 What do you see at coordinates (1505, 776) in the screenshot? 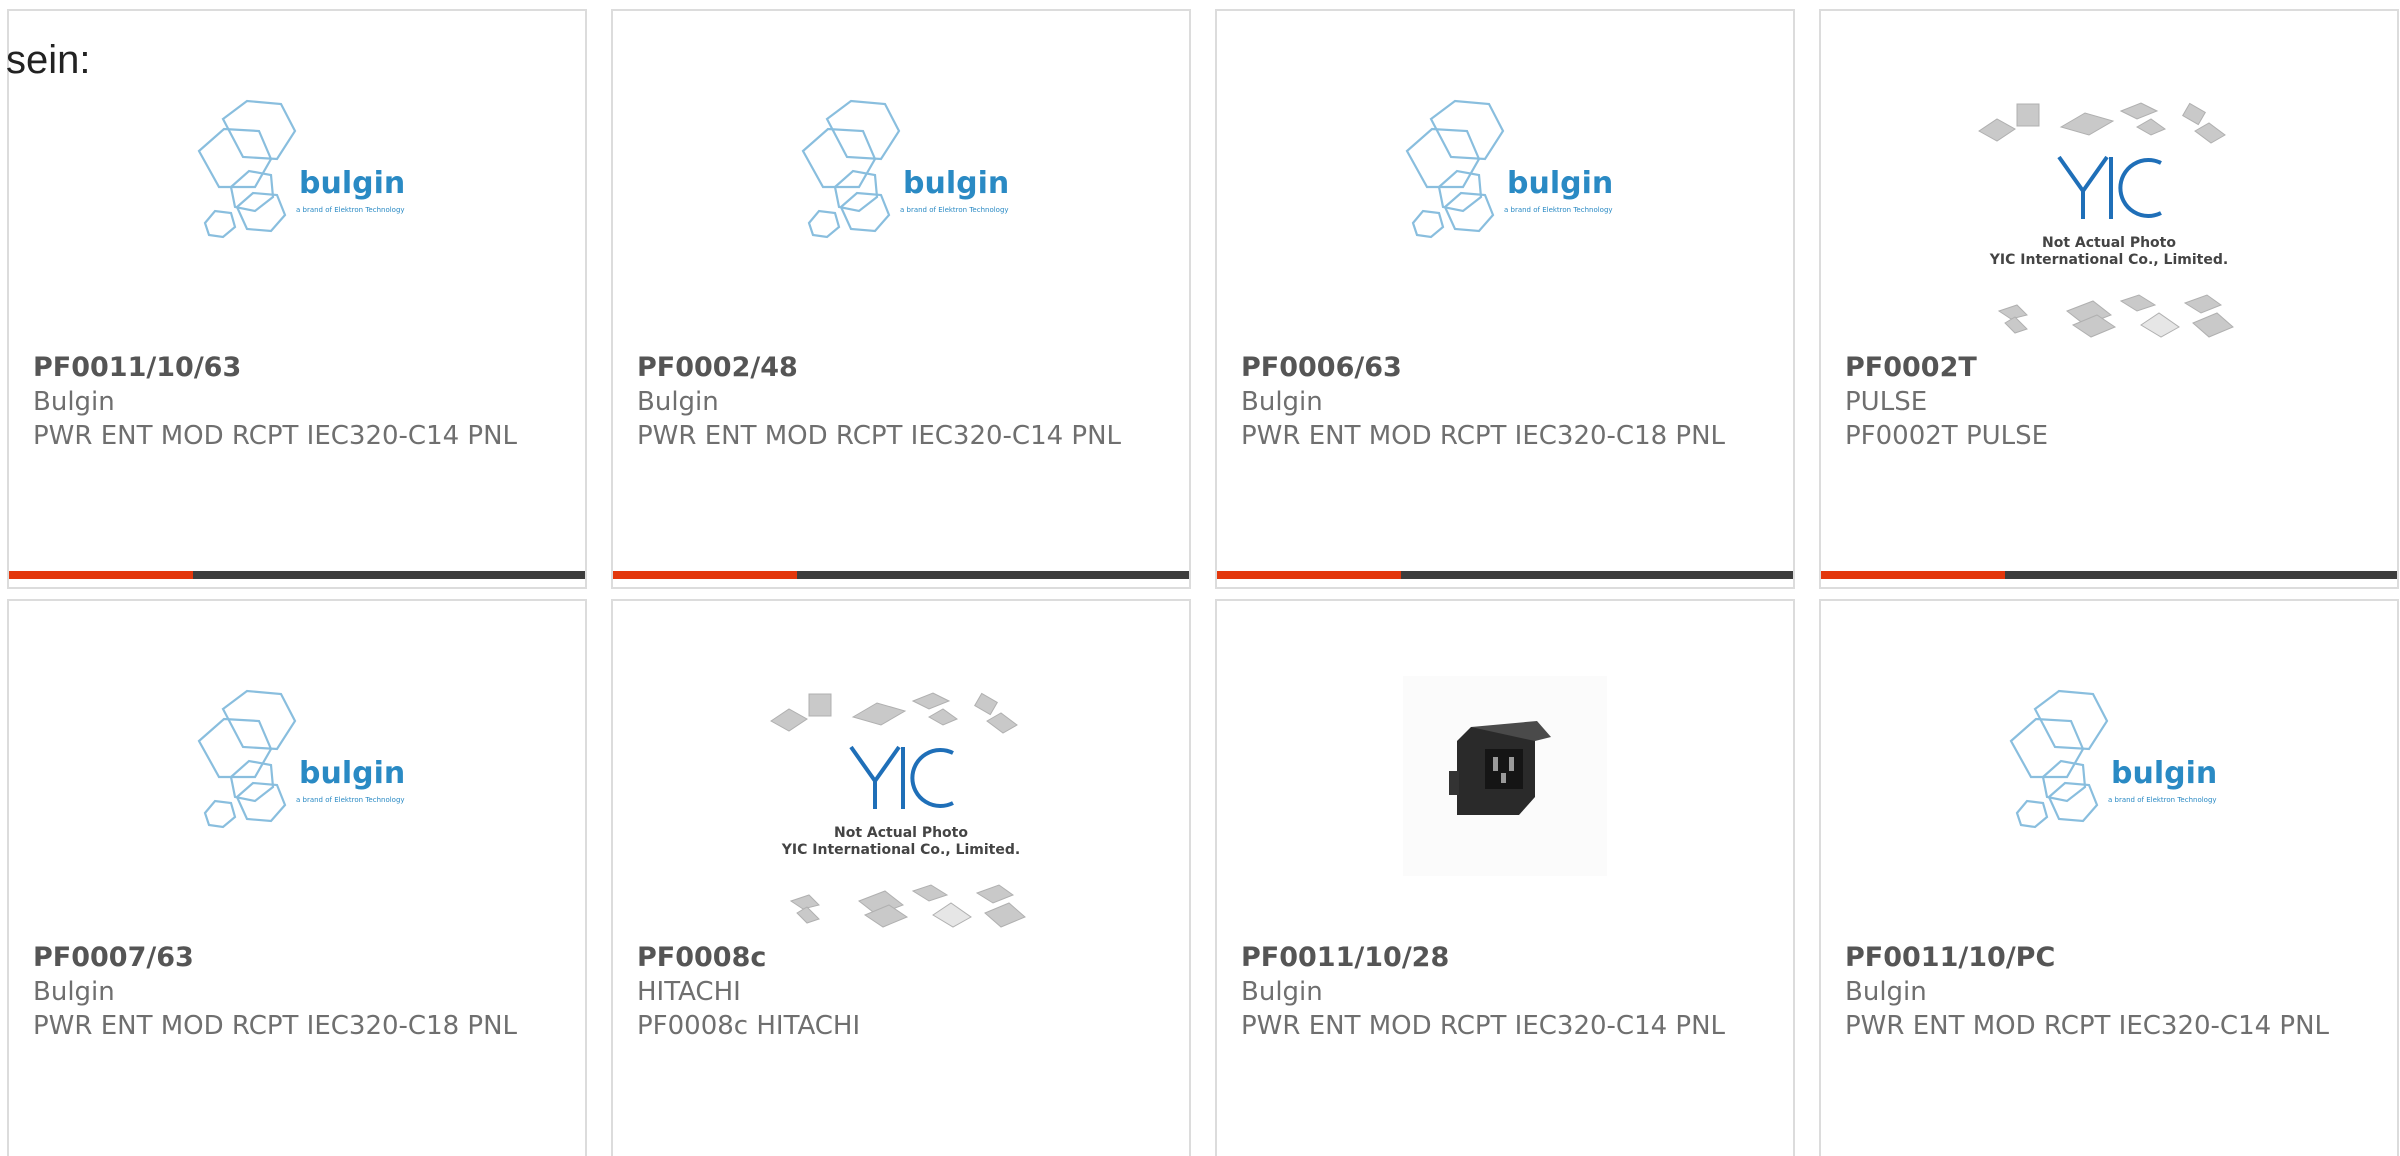
I see `connector-photo` at bounding box center [1505, 776].